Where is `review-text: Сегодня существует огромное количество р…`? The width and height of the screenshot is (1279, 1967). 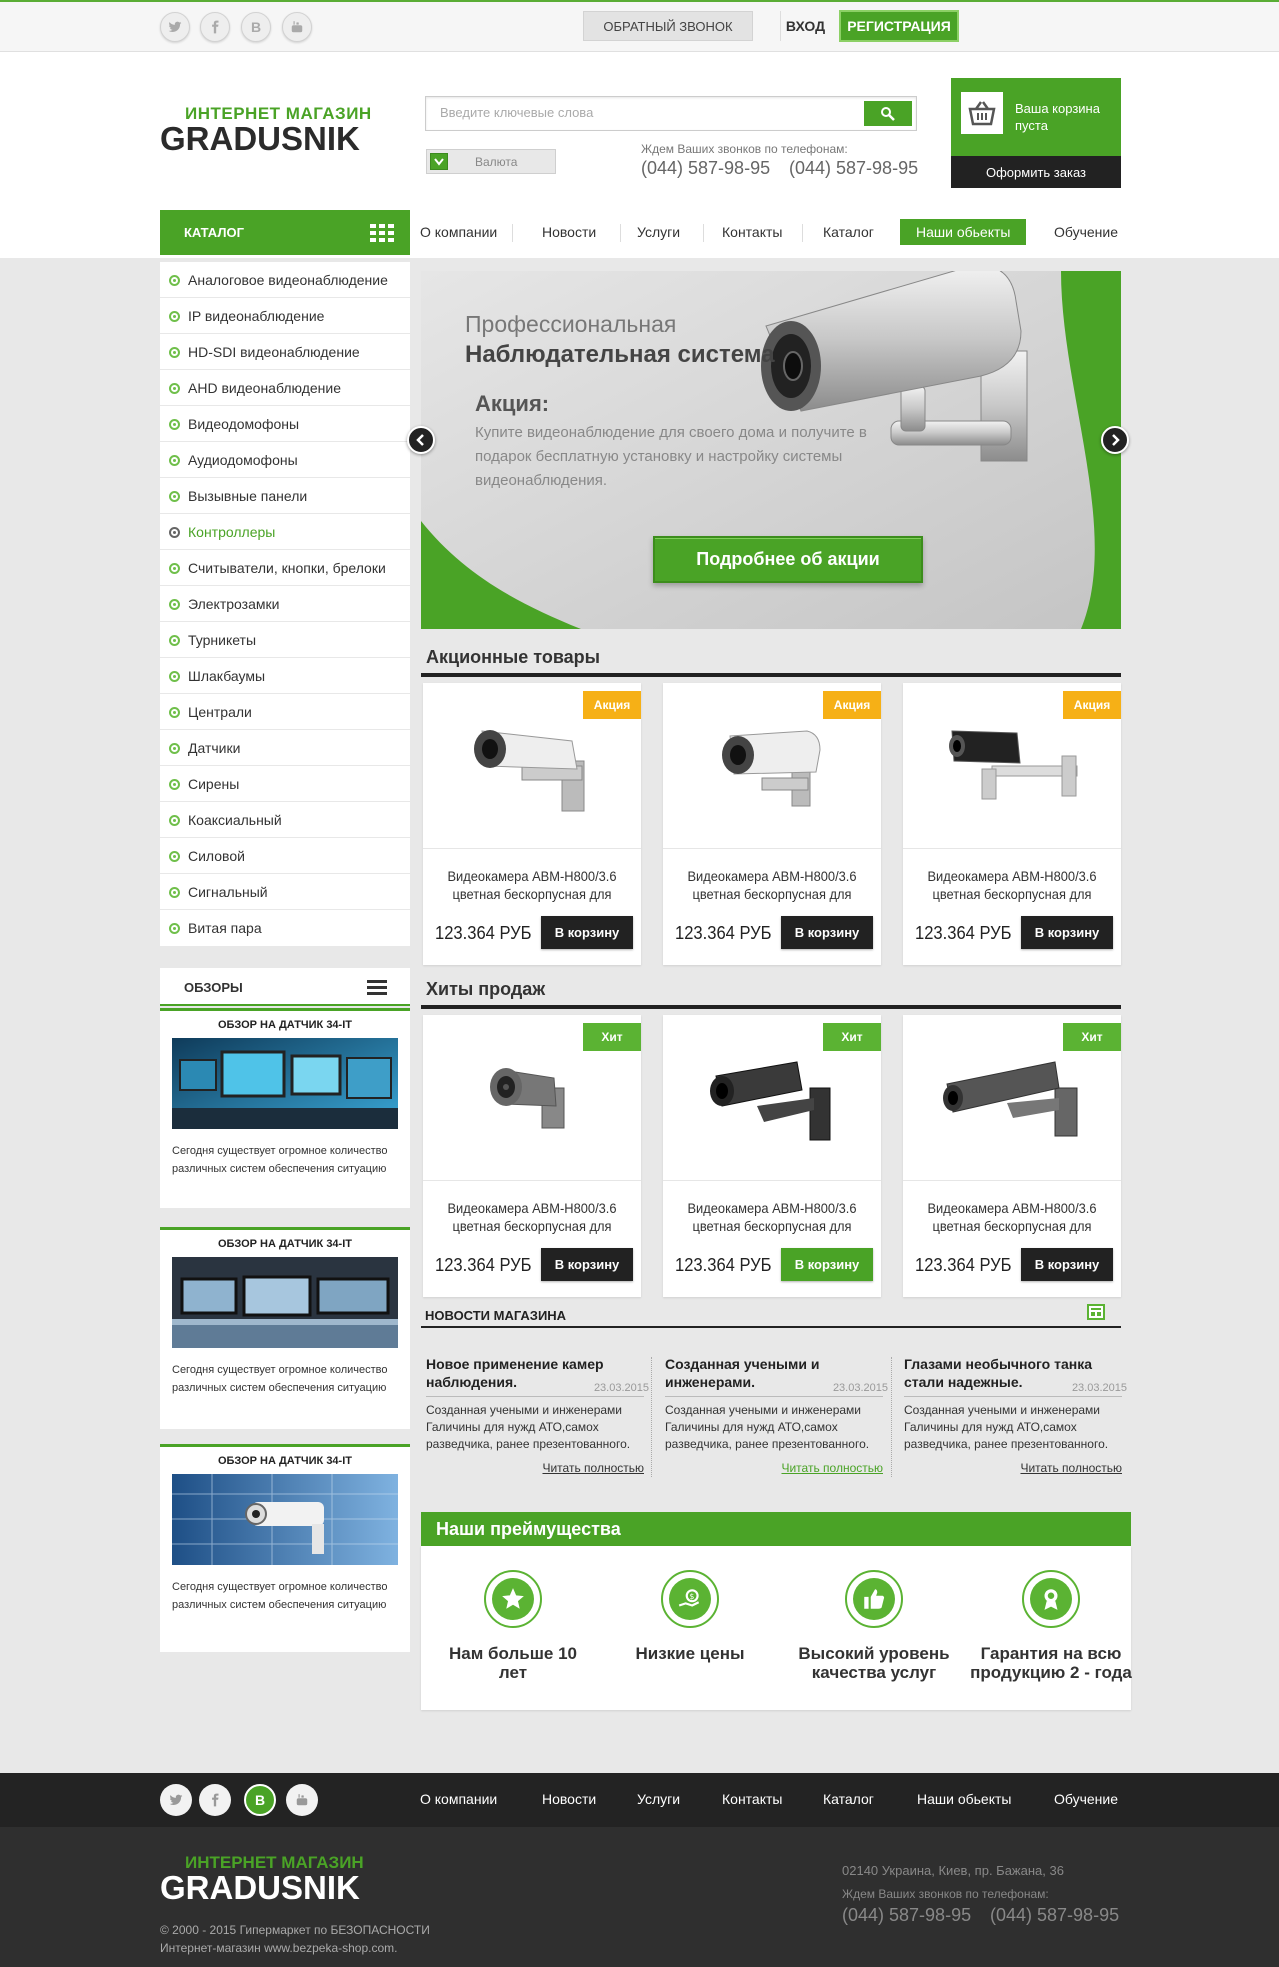 review-text: Сегодня существует огромное количество р… is located at coordinates (280, 1160).